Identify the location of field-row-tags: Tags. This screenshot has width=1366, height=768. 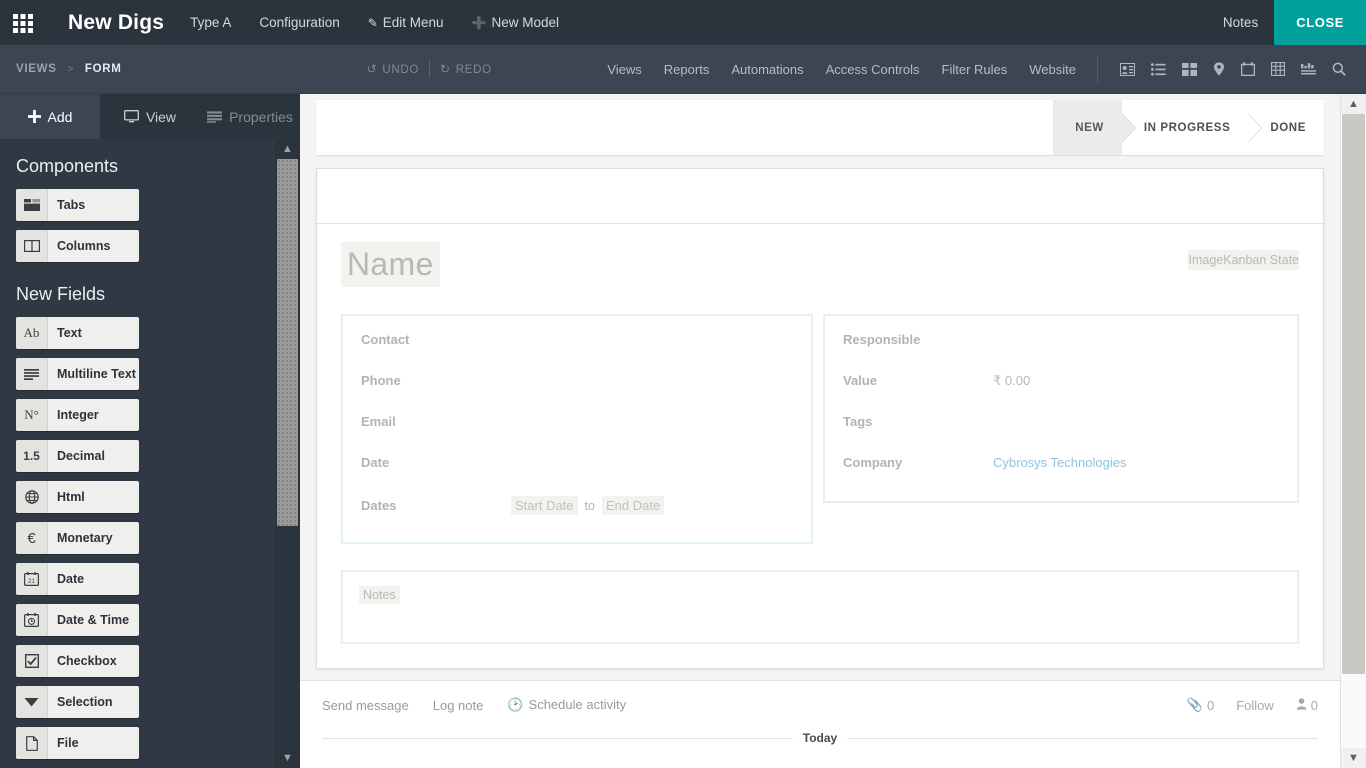
(1061, 430).